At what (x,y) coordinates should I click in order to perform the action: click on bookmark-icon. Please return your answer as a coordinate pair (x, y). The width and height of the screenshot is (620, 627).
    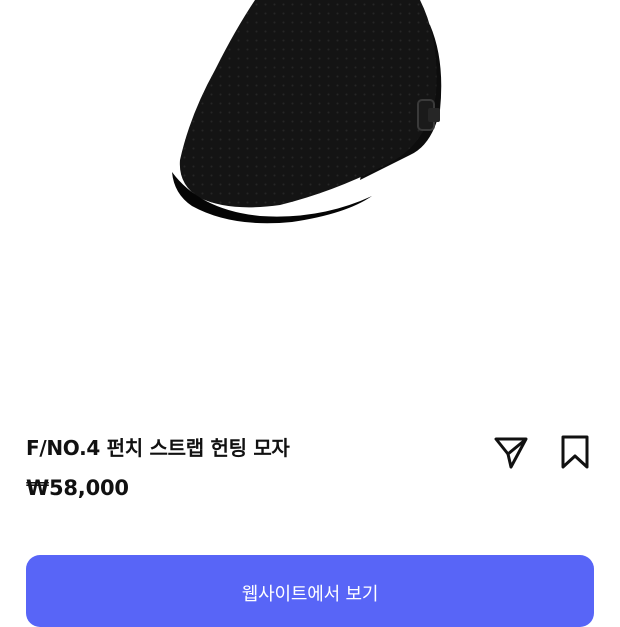
    Looking at the image, I should click on (575, 452).